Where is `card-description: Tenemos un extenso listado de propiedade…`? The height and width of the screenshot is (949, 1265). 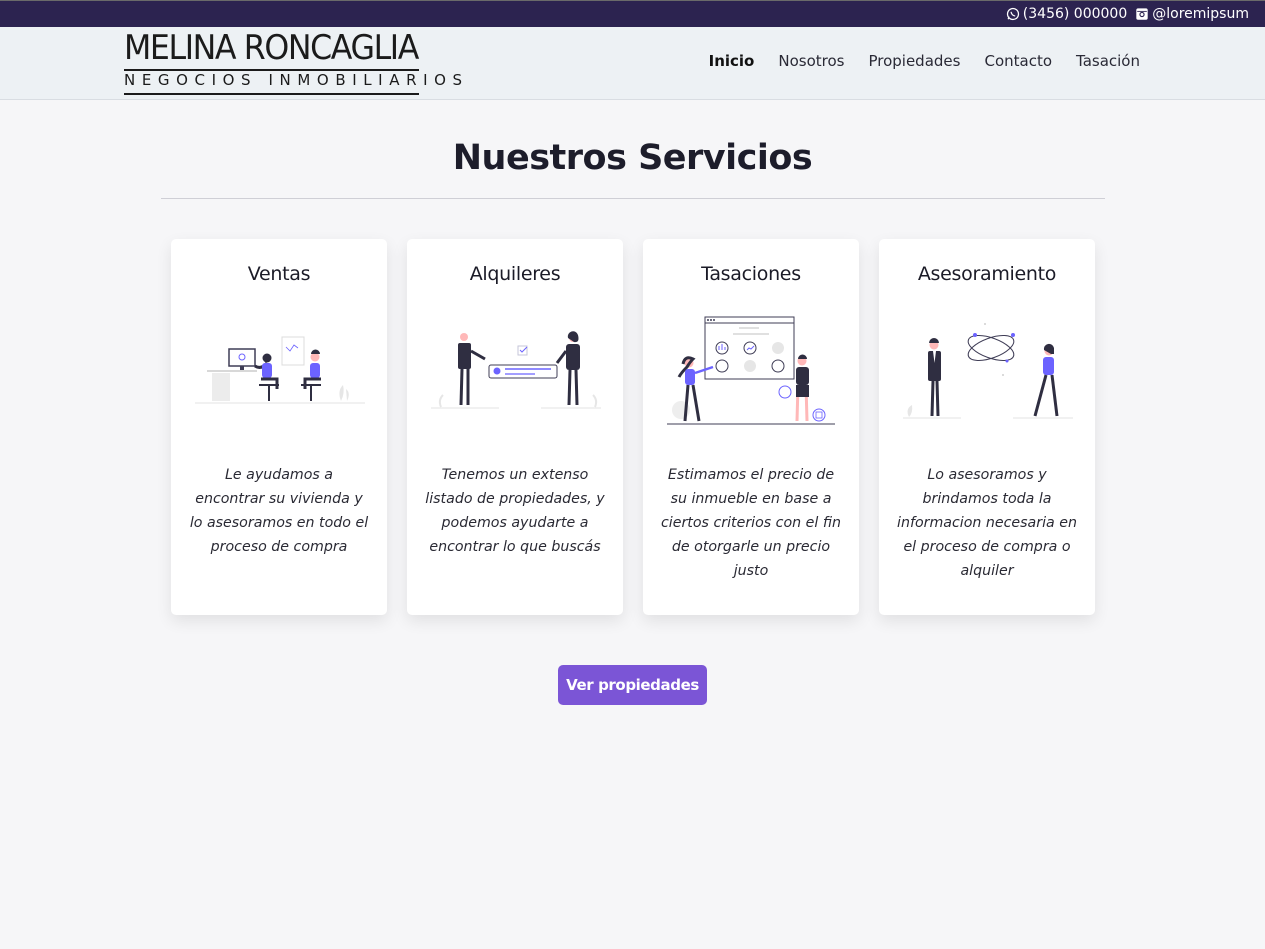
card-description: Tenemos un extenso listado de propiedade… is located at coordinates (515, 511).